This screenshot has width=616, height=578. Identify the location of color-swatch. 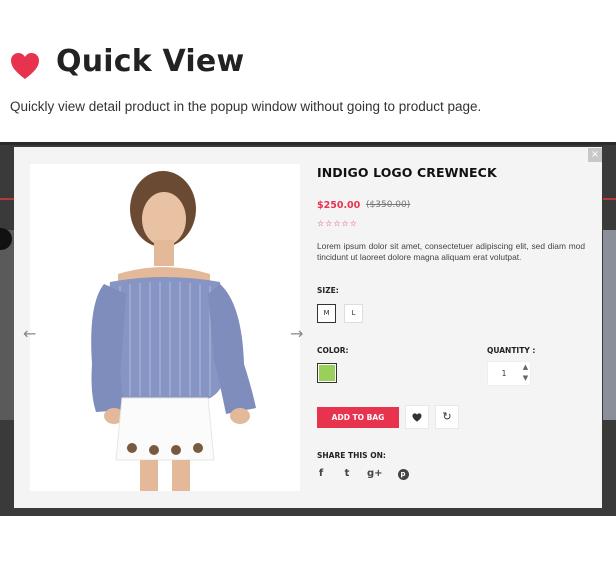
(327, 373).